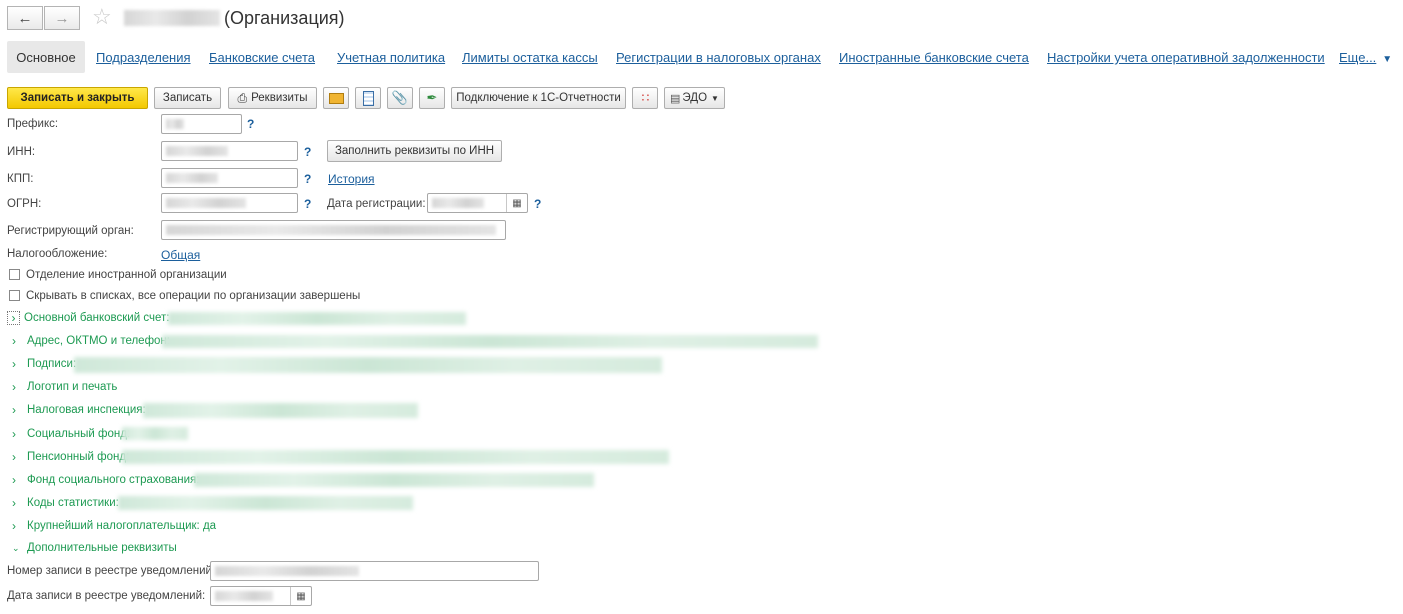 Image resolution: width=1403 pixels, height=614 pixels. What do you see at coordinates (77, 98) in the screenshot?
I see `save-and-close-button: Записать и закрыть` at bounding box center [77, 98].